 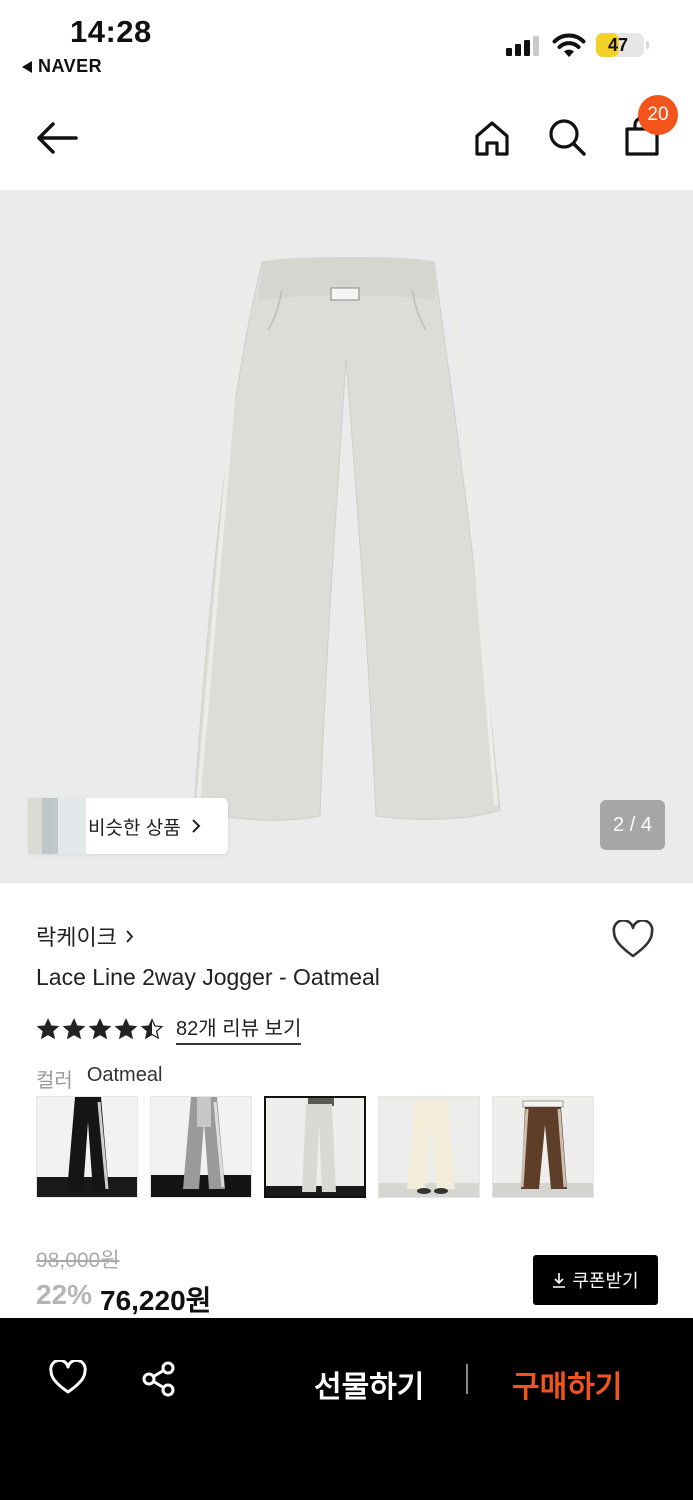 What do you see at coordinates (632, 825) in the screenshot?
I see `image-pager: 2 / 4` at bounding box center [632, 825].